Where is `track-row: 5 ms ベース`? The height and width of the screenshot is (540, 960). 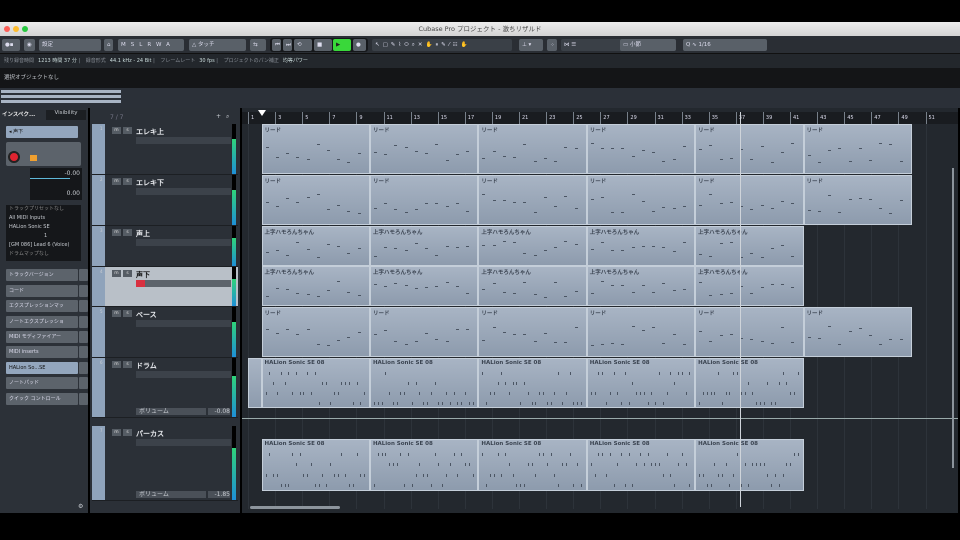 track-row: 5 ms ベース is located at coordinates (165, 332).